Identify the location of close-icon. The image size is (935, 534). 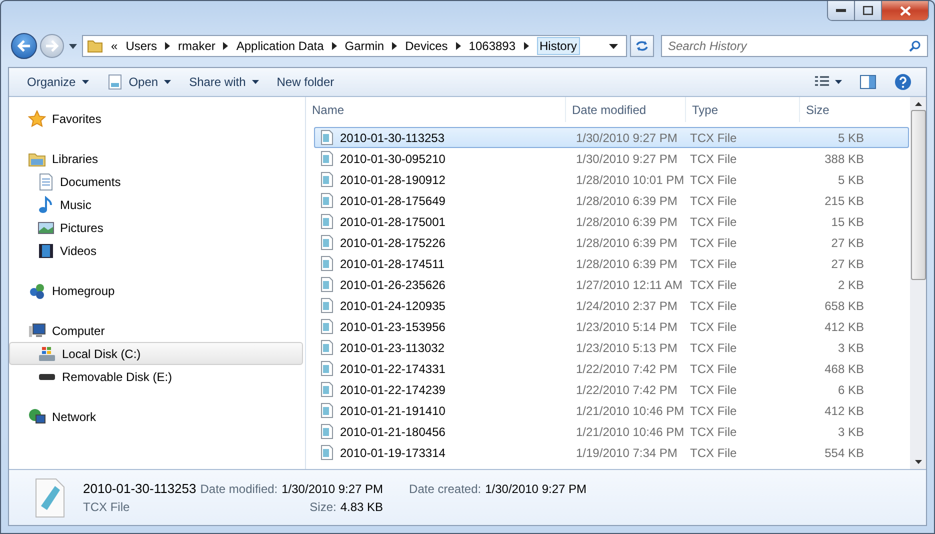
(905, 11).